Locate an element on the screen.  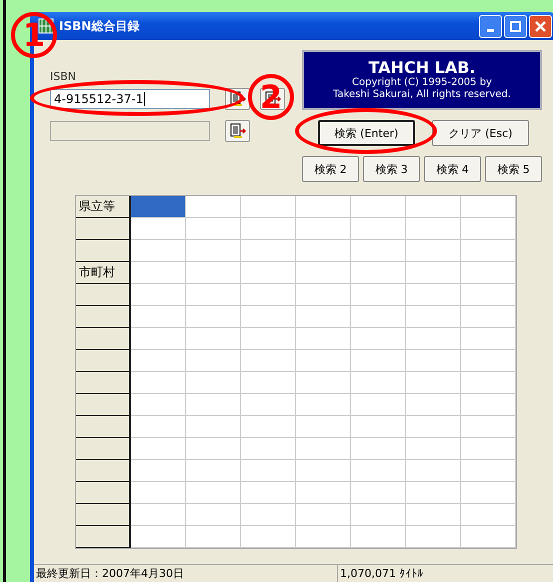
isbn-input-field: 4-915512-37-1 is located at coordinates (130, 99).